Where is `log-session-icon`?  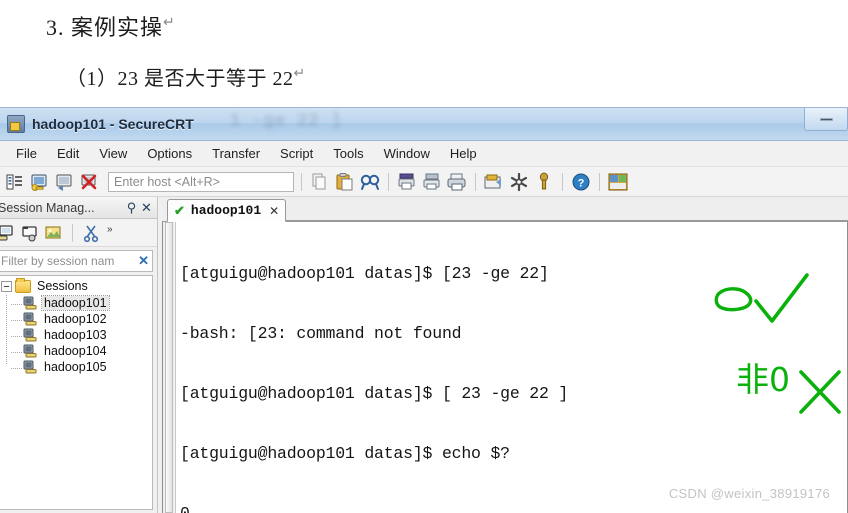 log-session-icon is located at coordinates (494, 182).